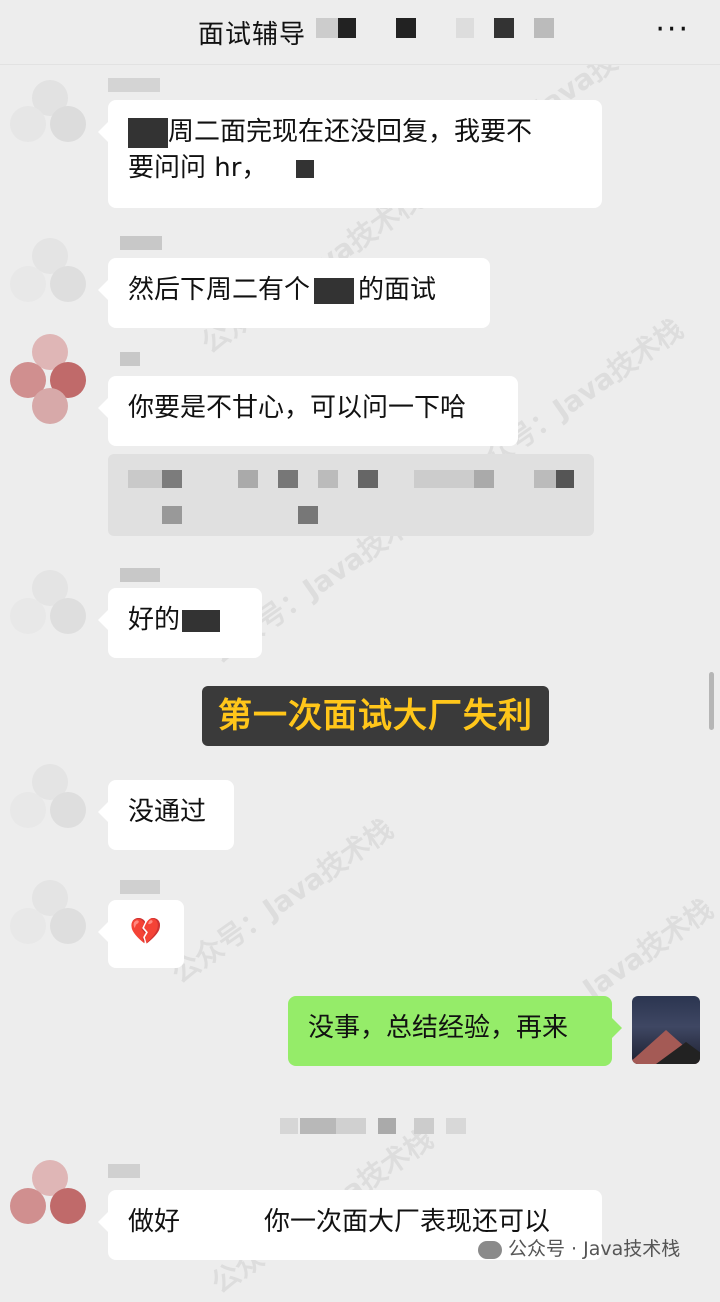 This screenshot has height=1302, width=720. I want to click on message-text: 你一次面大厂表现还可以, so click(407, 1222).